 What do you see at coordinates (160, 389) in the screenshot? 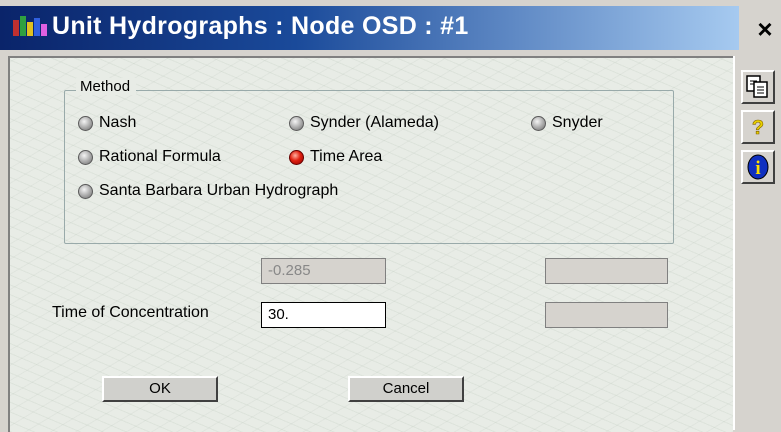
I see `ok-button: OK` at bounding box center [160, 389].